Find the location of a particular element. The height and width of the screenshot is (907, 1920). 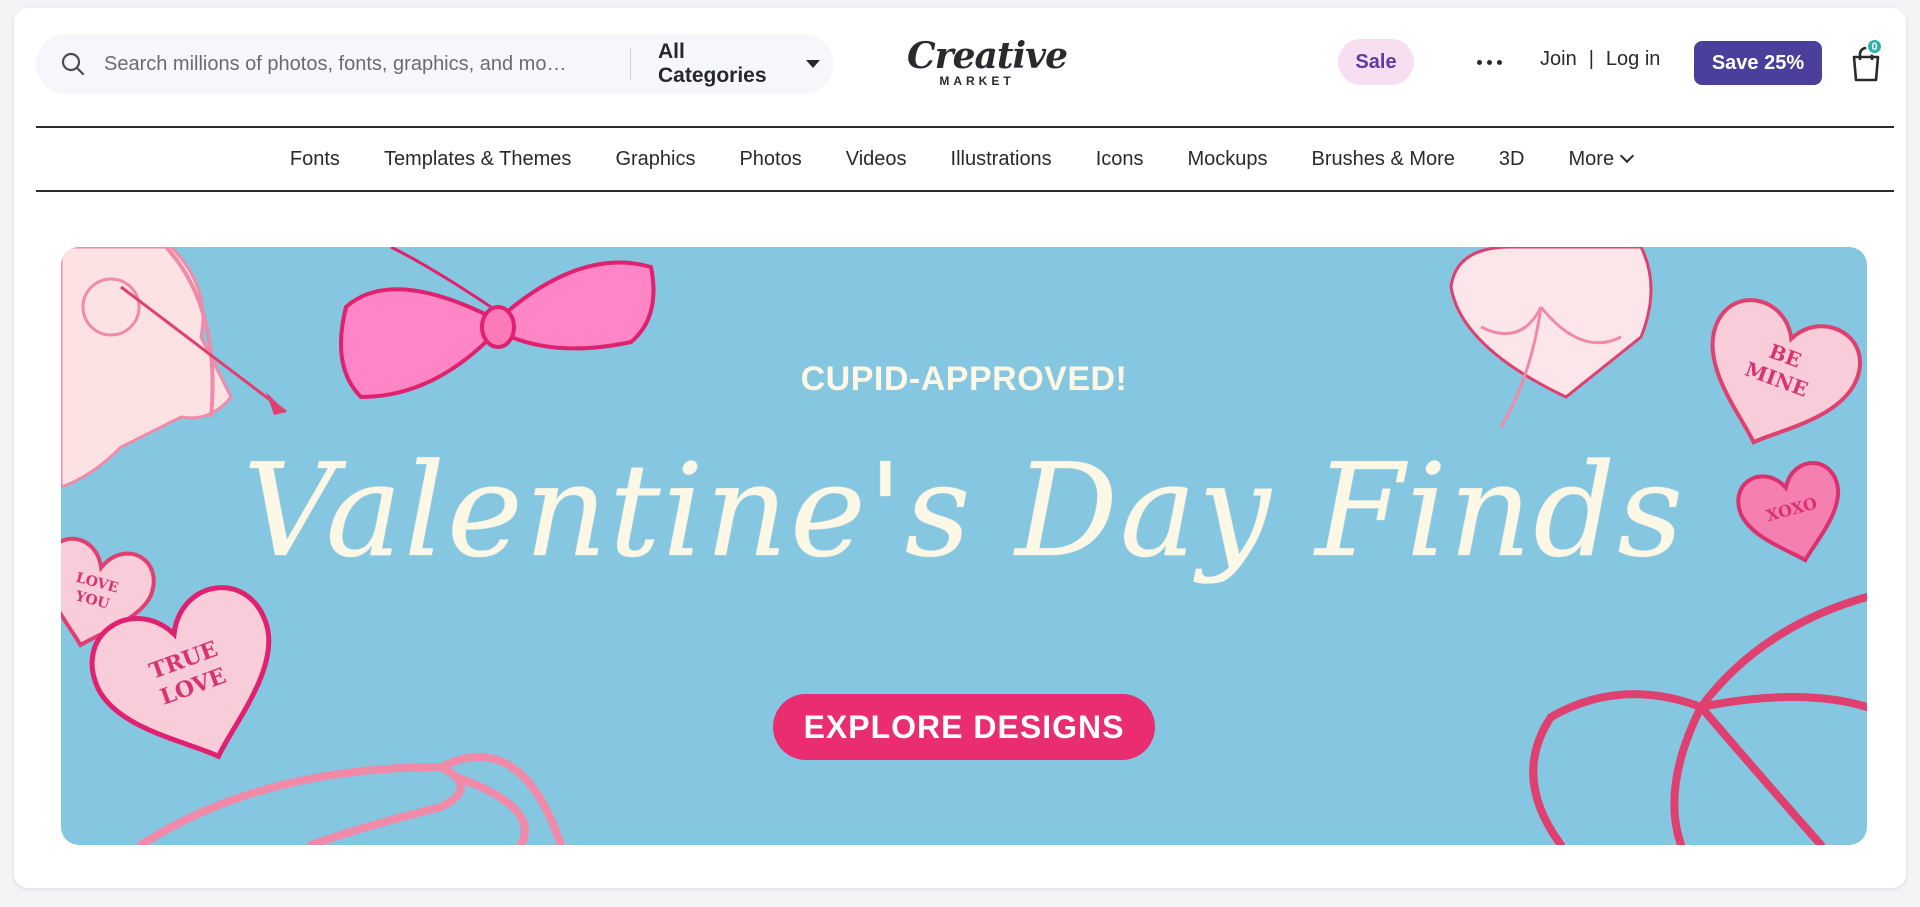

search-icon is located at coordinates (73, 64).